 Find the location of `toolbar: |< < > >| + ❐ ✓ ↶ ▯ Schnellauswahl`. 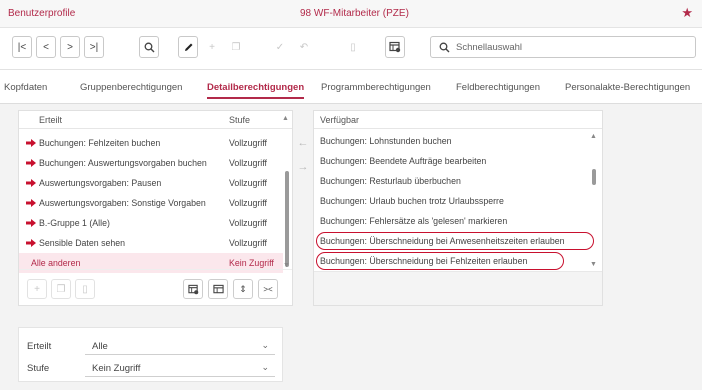

toolbar: |< < > >| + ❐ ✓ ↶ ▯ Schnellauswahl is located at coordinates (351, 49).